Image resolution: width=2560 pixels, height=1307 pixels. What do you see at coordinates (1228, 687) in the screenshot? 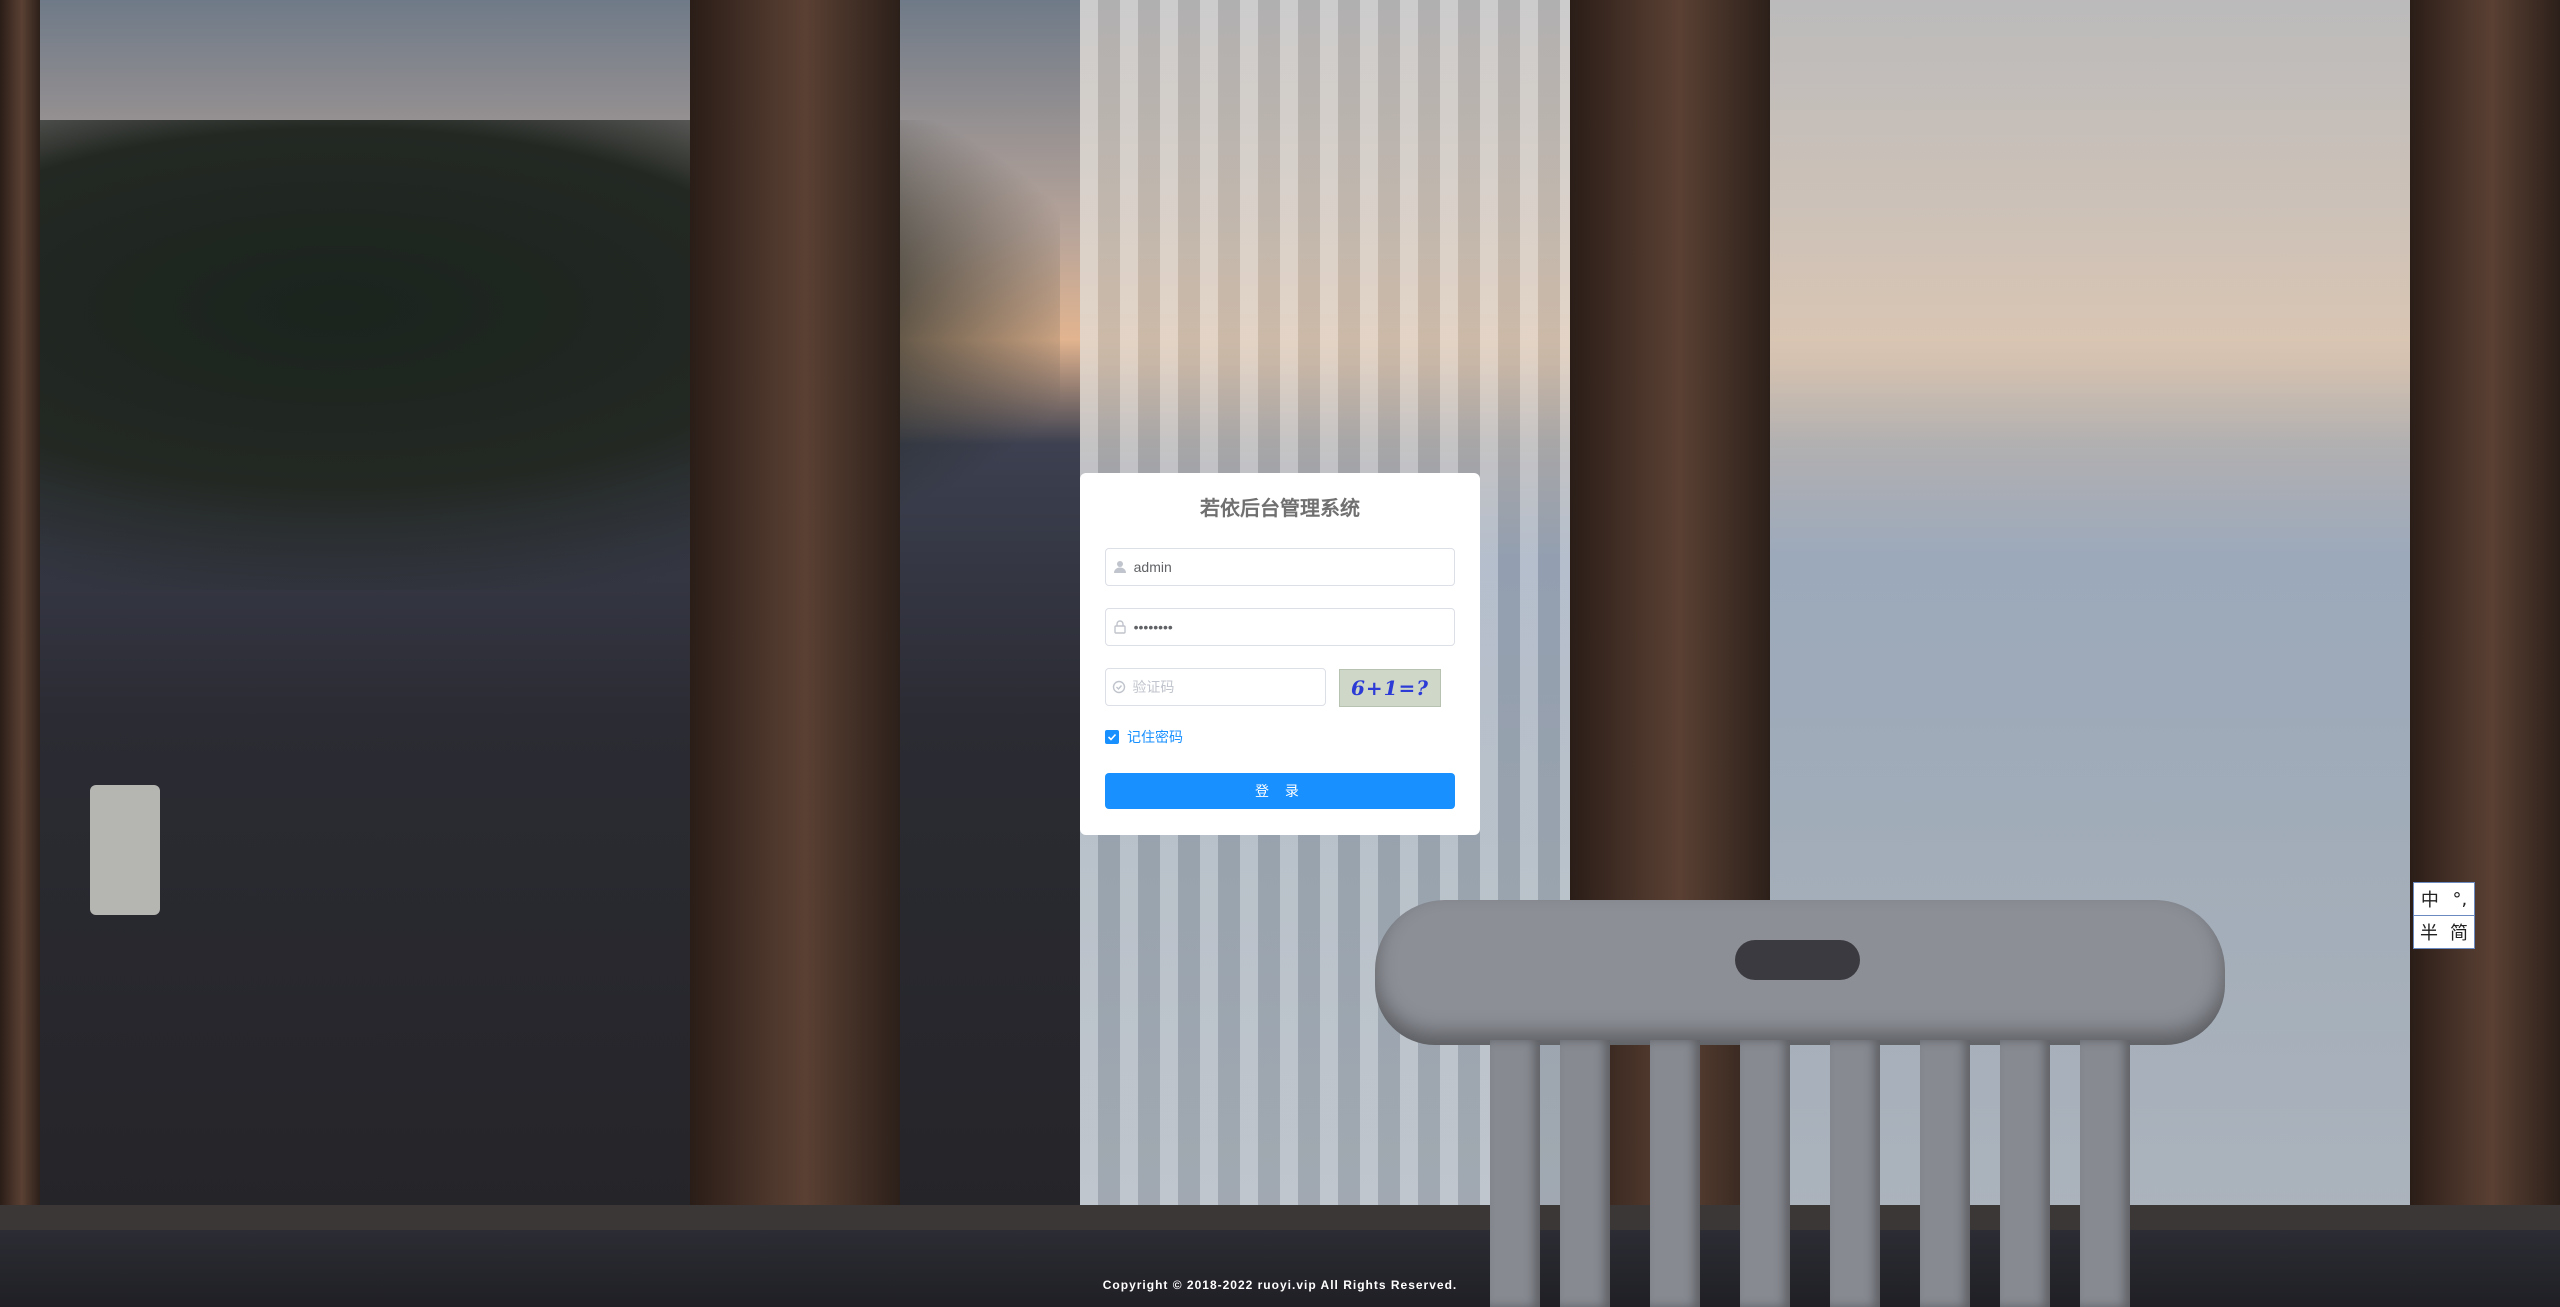
I see `captcha-input` at bounding box center [1228, 687].